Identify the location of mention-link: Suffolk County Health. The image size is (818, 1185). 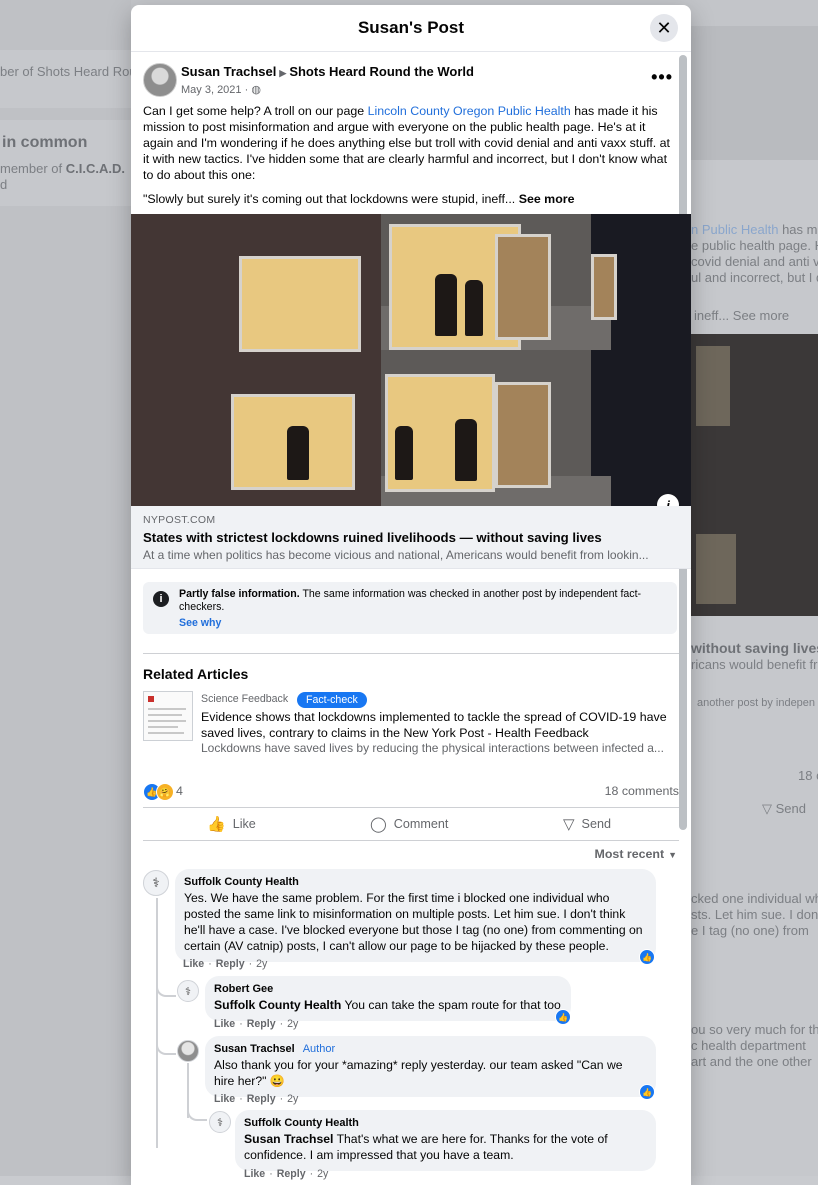
(277, 1005).